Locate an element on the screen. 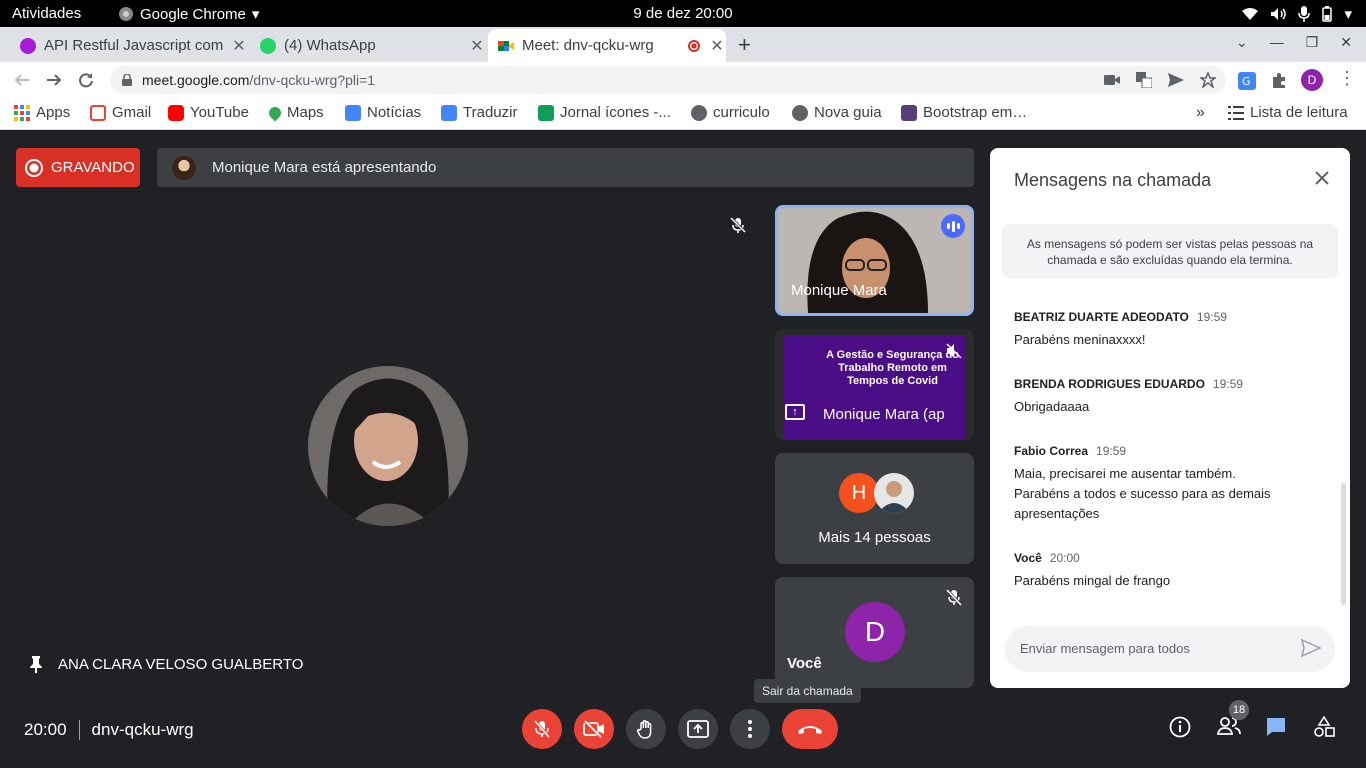  mic-toggle-button is located at coordinates (542, 729).